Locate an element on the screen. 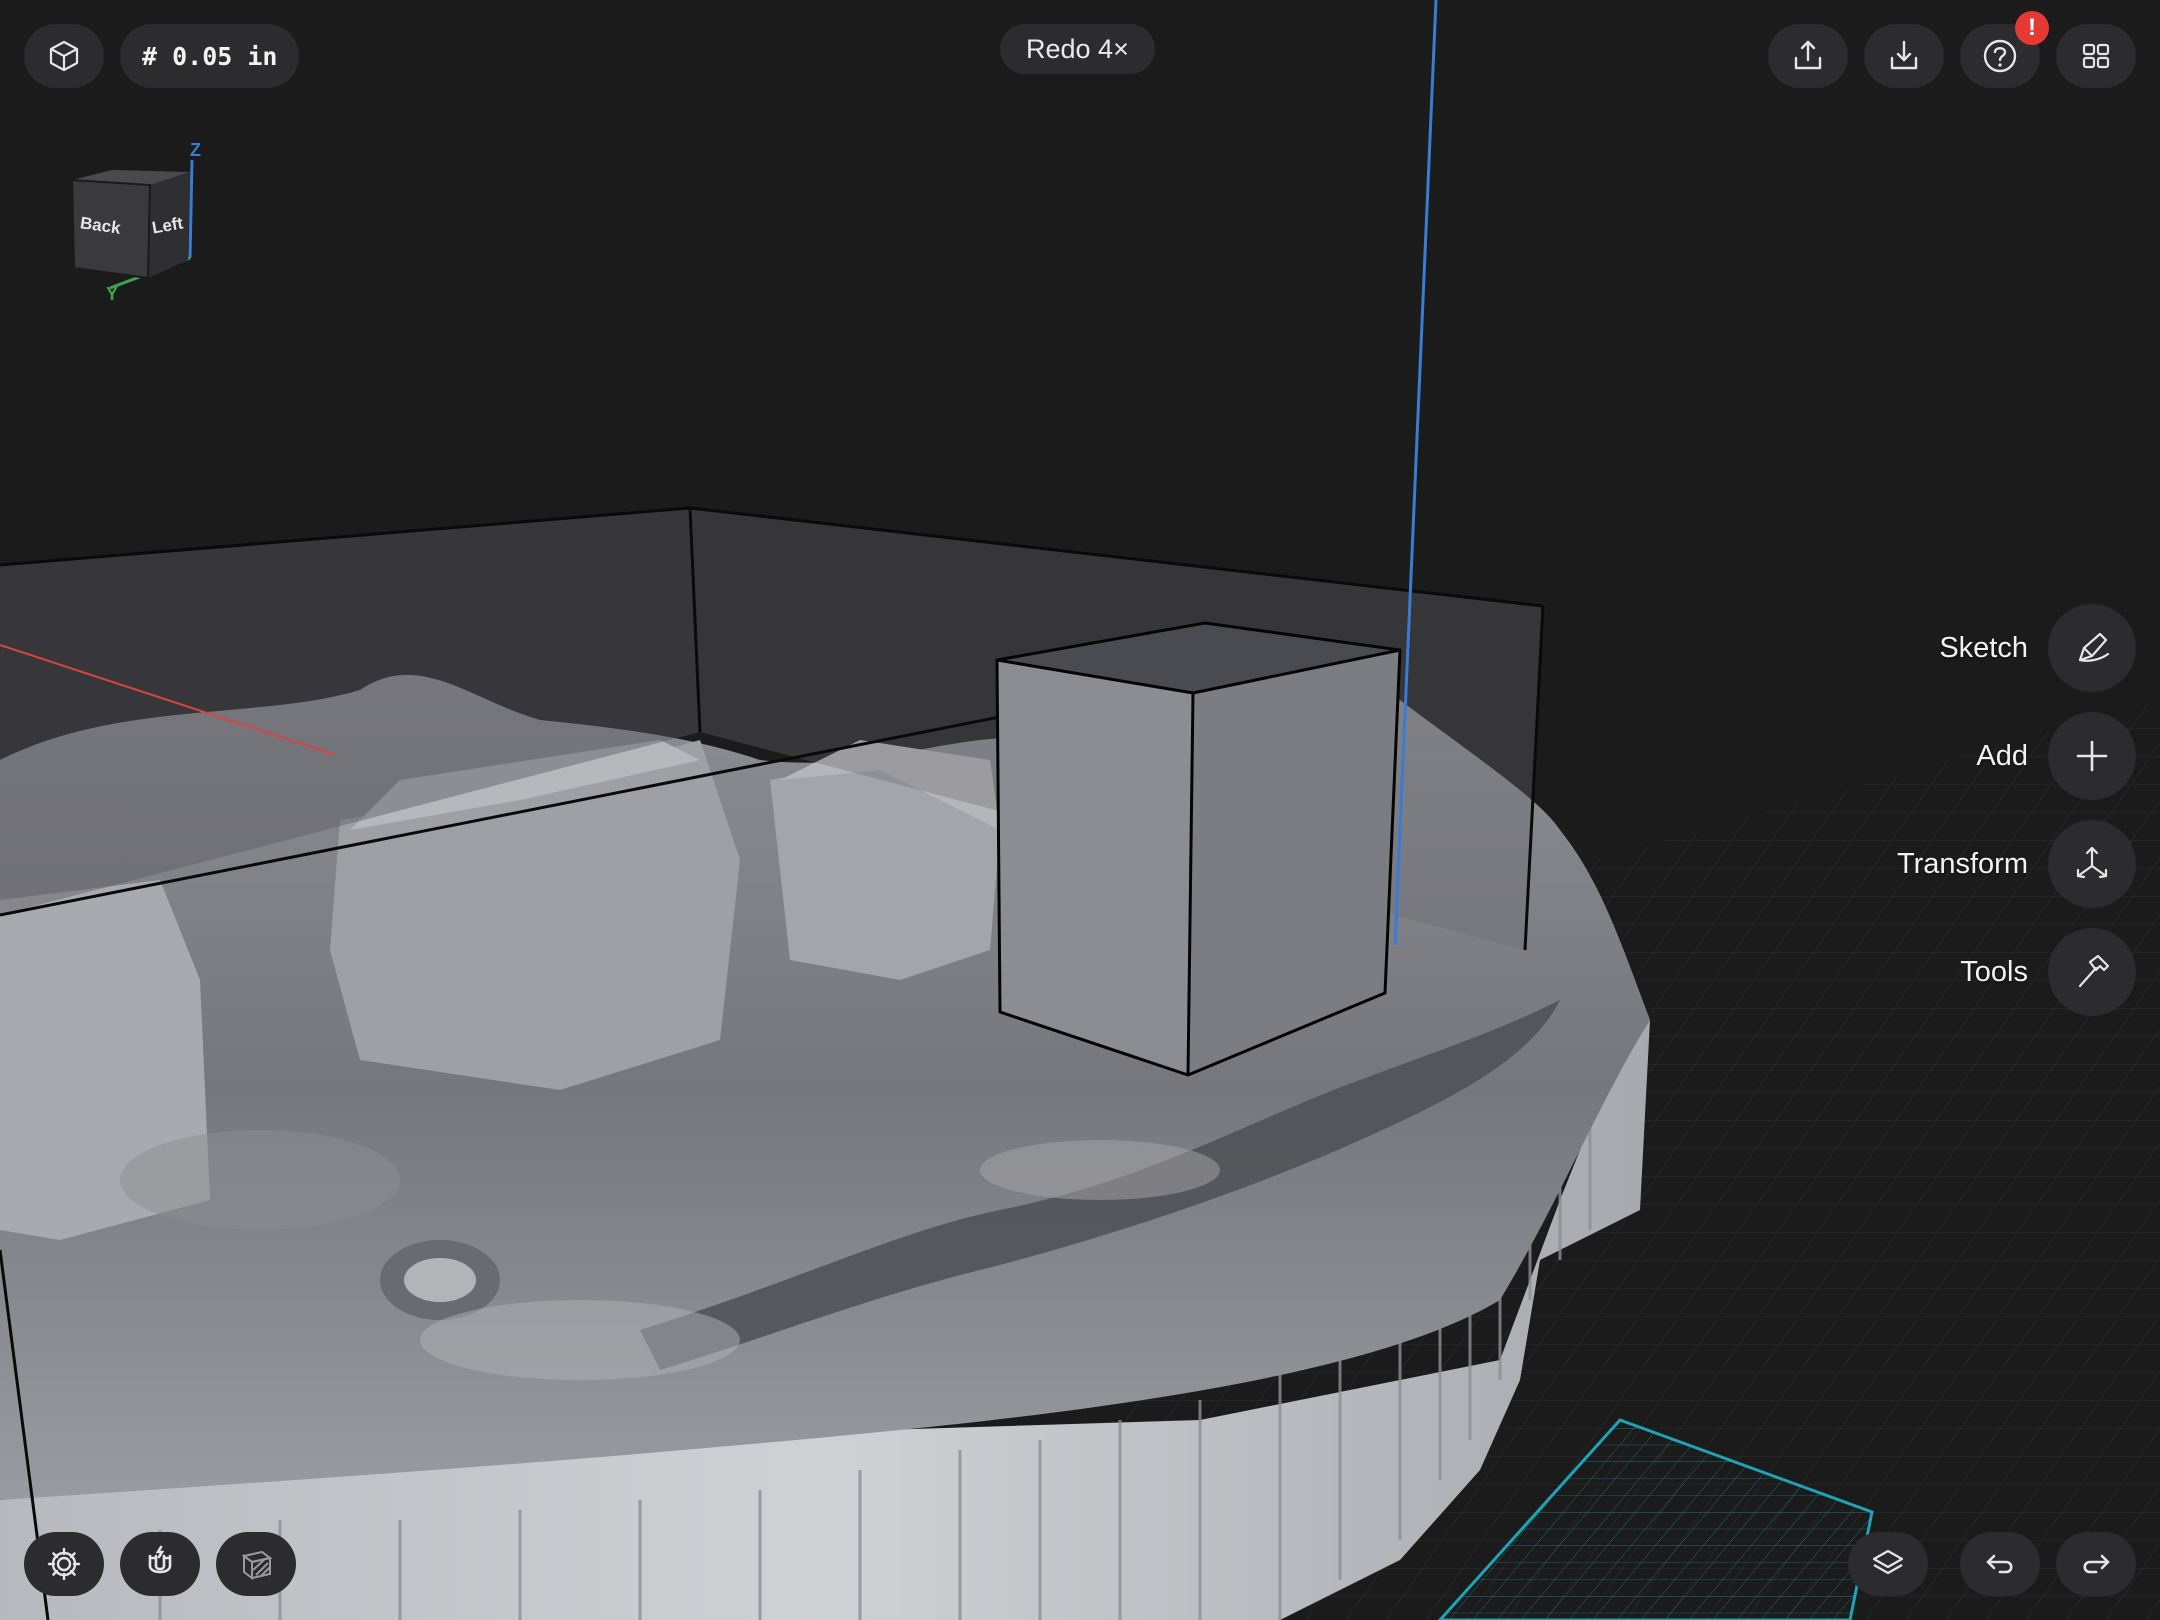 The width and height of the screenshot is (2160, 1620). sketch-button is located at coordinates (2092, 648).